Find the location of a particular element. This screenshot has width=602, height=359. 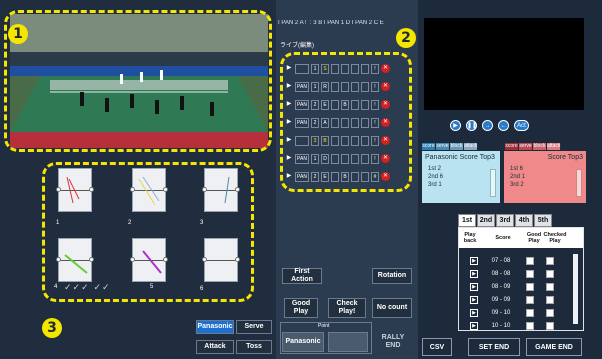

pause-circle-icon: ❚❚ is located at coordinates (471, 125).